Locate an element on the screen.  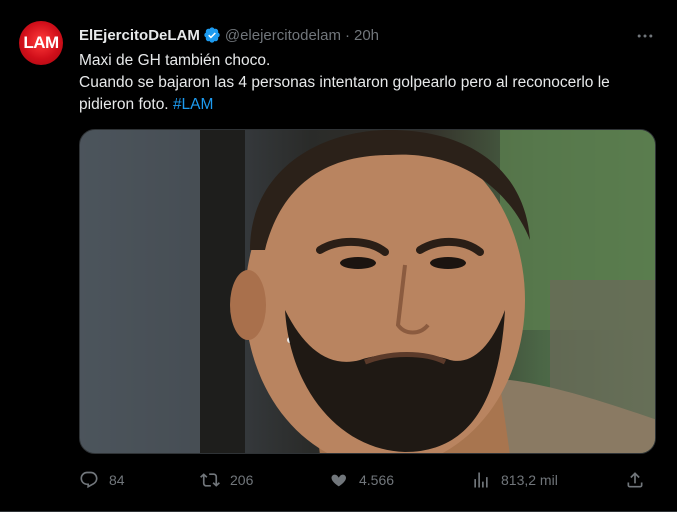
timestamp: 20h is located at coordinates (366, 35).